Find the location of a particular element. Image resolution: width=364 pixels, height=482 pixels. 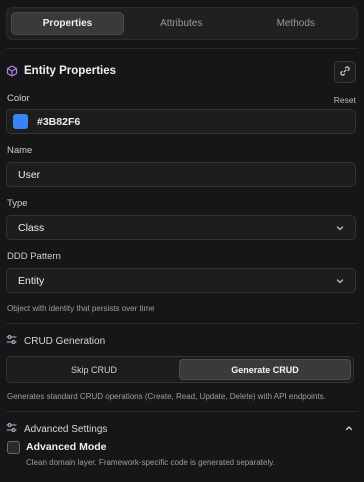

cube-icon is located at coordinates (12, 71).